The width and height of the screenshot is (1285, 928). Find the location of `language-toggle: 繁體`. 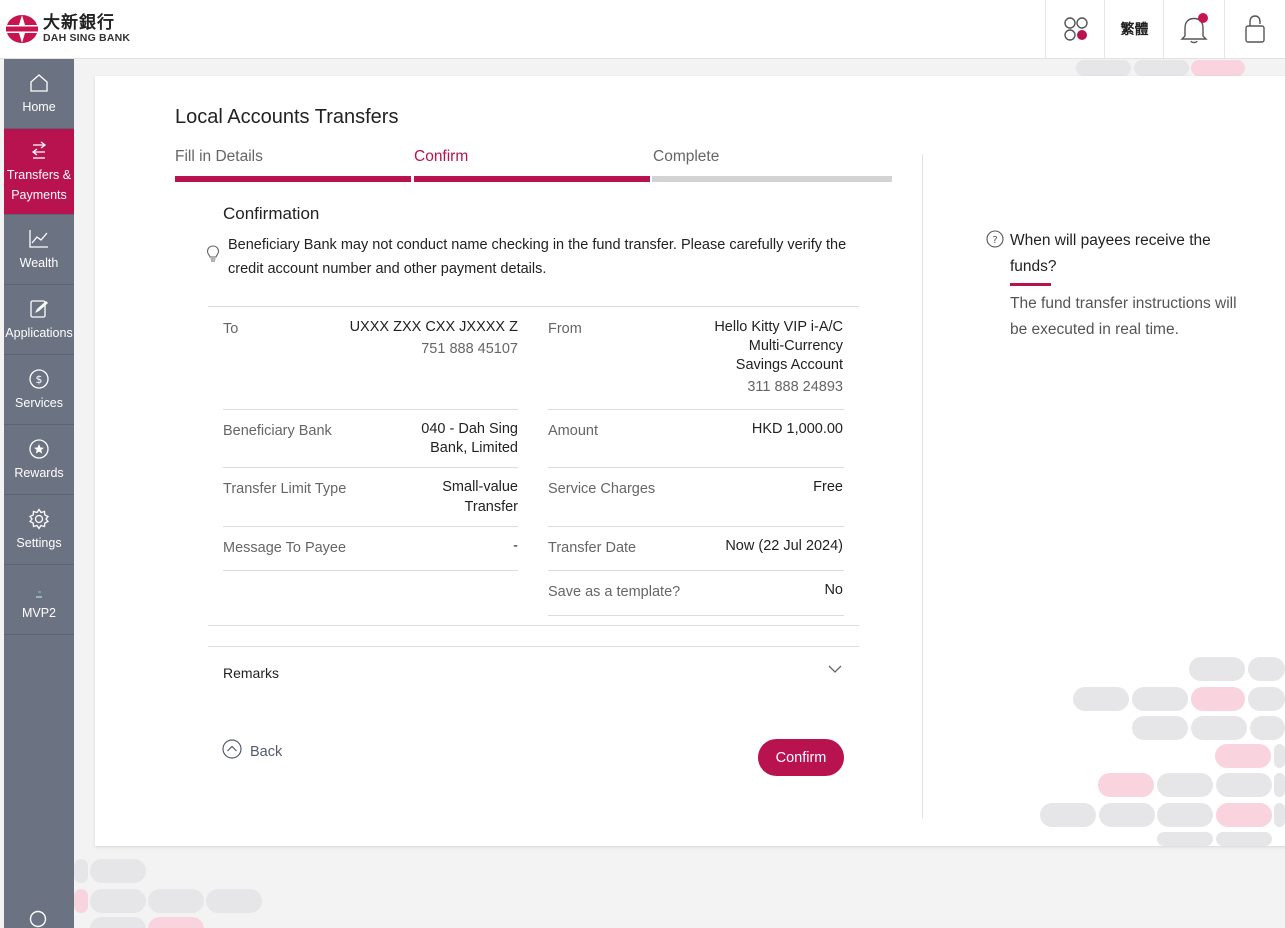

language-toggle: 繁體 is located at coordinates (1134, 29).